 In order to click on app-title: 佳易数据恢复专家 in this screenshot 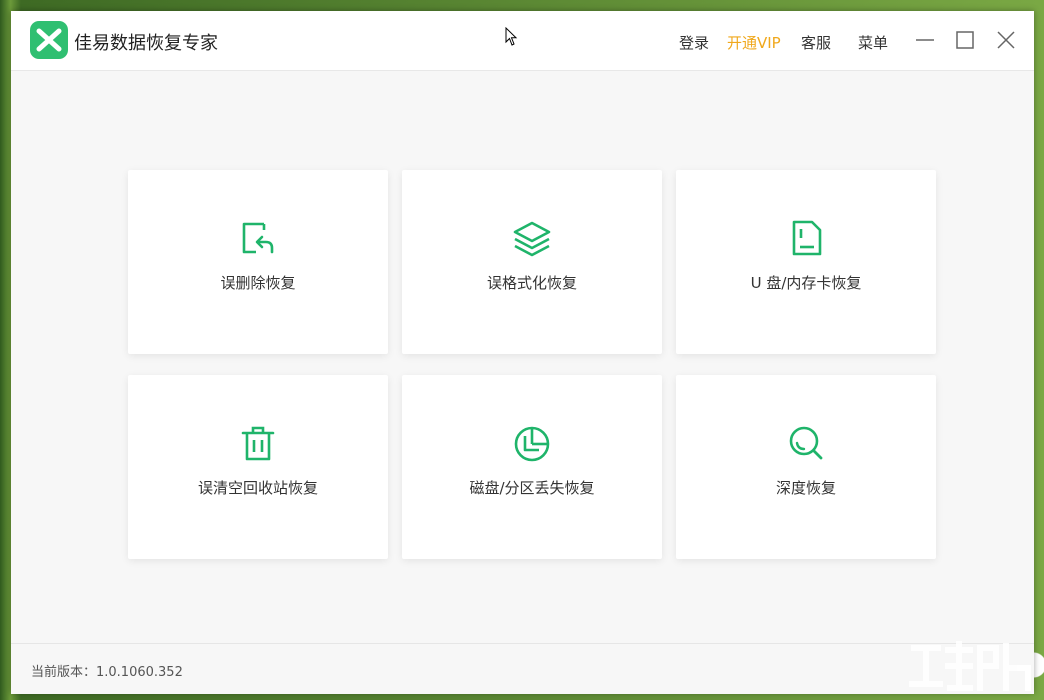, I will do `click(146, 43)`.